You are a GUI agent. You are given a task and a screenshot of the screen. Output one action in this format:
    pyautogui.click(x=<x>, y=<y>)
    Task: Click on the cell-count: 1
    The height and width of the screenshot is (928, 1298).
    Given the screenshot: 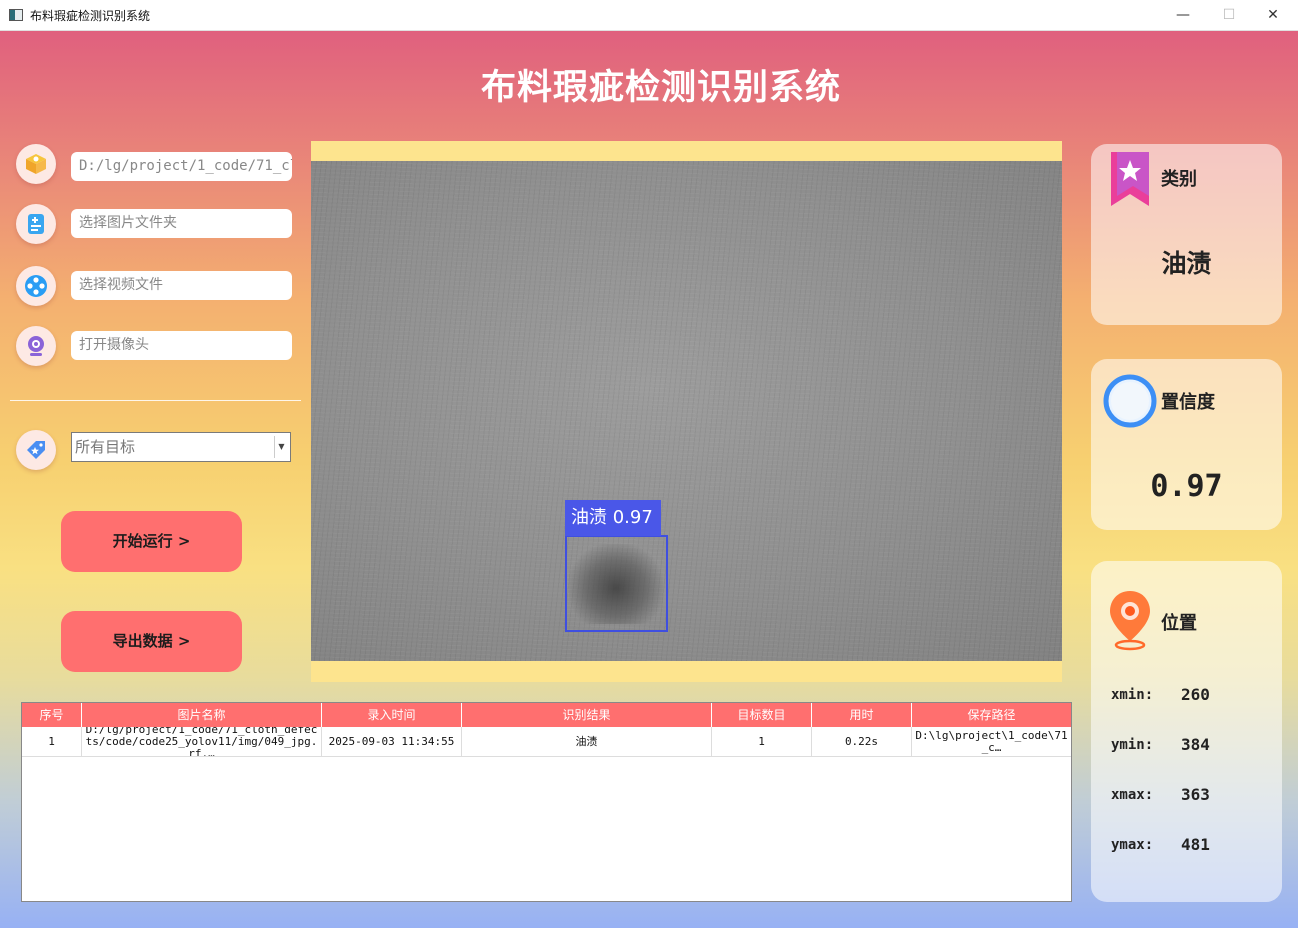 What is the action you would take?
    pyautogui.click(x=762, y=742)
    